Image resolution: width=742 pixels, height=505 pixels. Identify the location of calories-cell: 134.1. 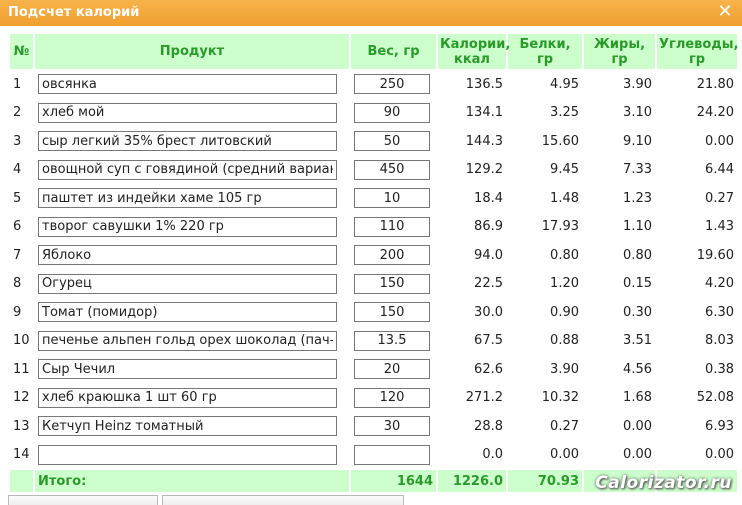
(484, 113).